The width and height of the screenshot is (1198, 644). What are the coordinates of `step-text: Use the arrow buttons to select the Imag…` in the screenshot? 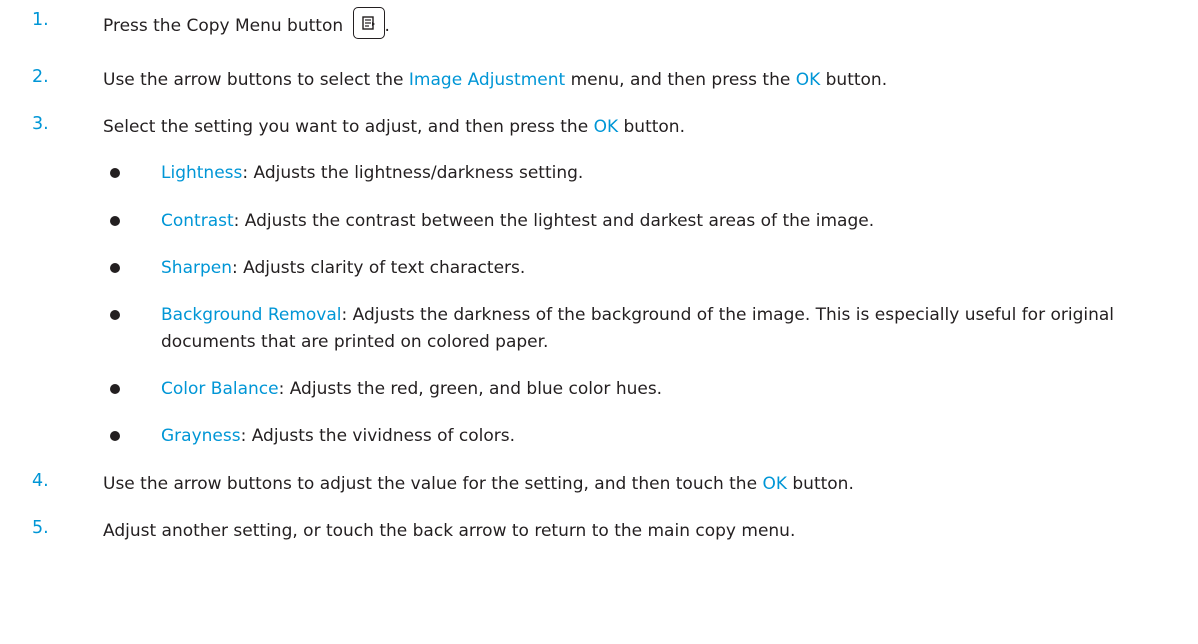 It's located at (645, 80).